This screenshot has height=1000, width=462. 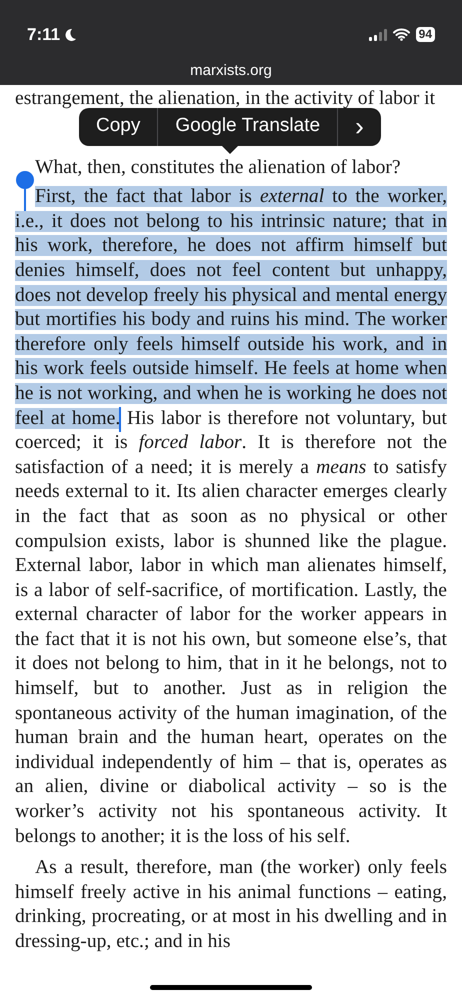 What do you see at coordinates (401, 35) in the screenshot?
I see `wifi-icon` at bounding box center [401, 35].